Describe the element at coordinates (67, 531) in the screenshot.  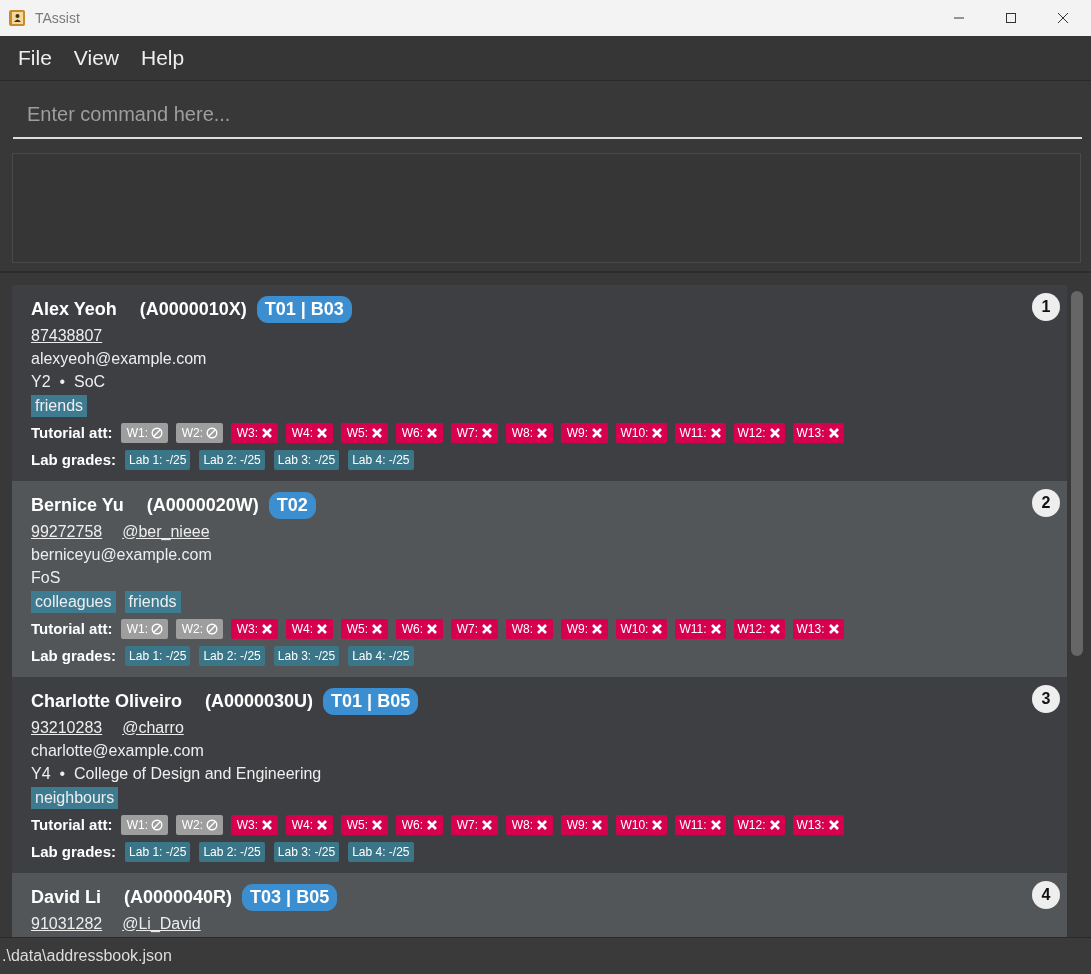
I see `phone-link: 99272758` at that location.